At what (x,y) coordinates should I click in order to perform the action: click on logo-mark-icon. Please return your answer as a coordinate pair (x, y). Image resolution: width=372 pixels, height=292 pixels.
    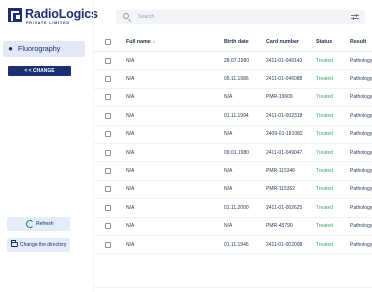
    Looking at the image, I should click on (15, 15).